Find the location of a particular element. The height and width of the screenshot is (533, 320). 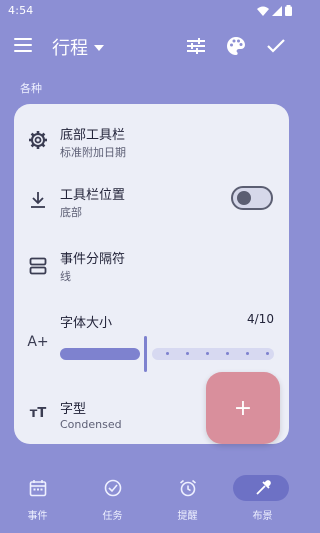

gear-icon is located at coordinates (38, 140).